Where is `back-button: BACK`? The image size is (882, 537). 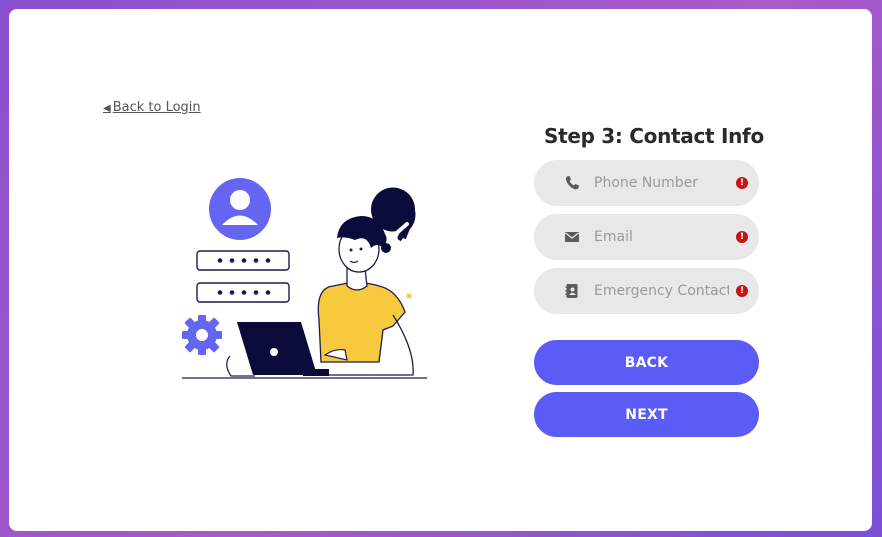
back-button: BACK is located at coordinates (646, 362).